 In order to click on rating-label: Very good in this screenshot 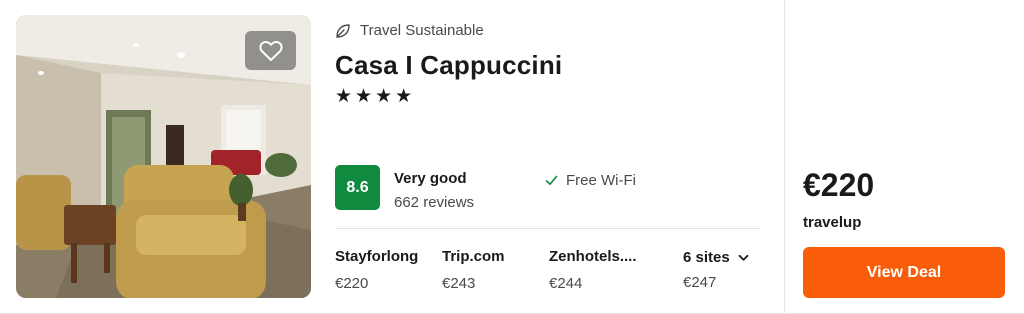, I will do `click(430, 178)`.